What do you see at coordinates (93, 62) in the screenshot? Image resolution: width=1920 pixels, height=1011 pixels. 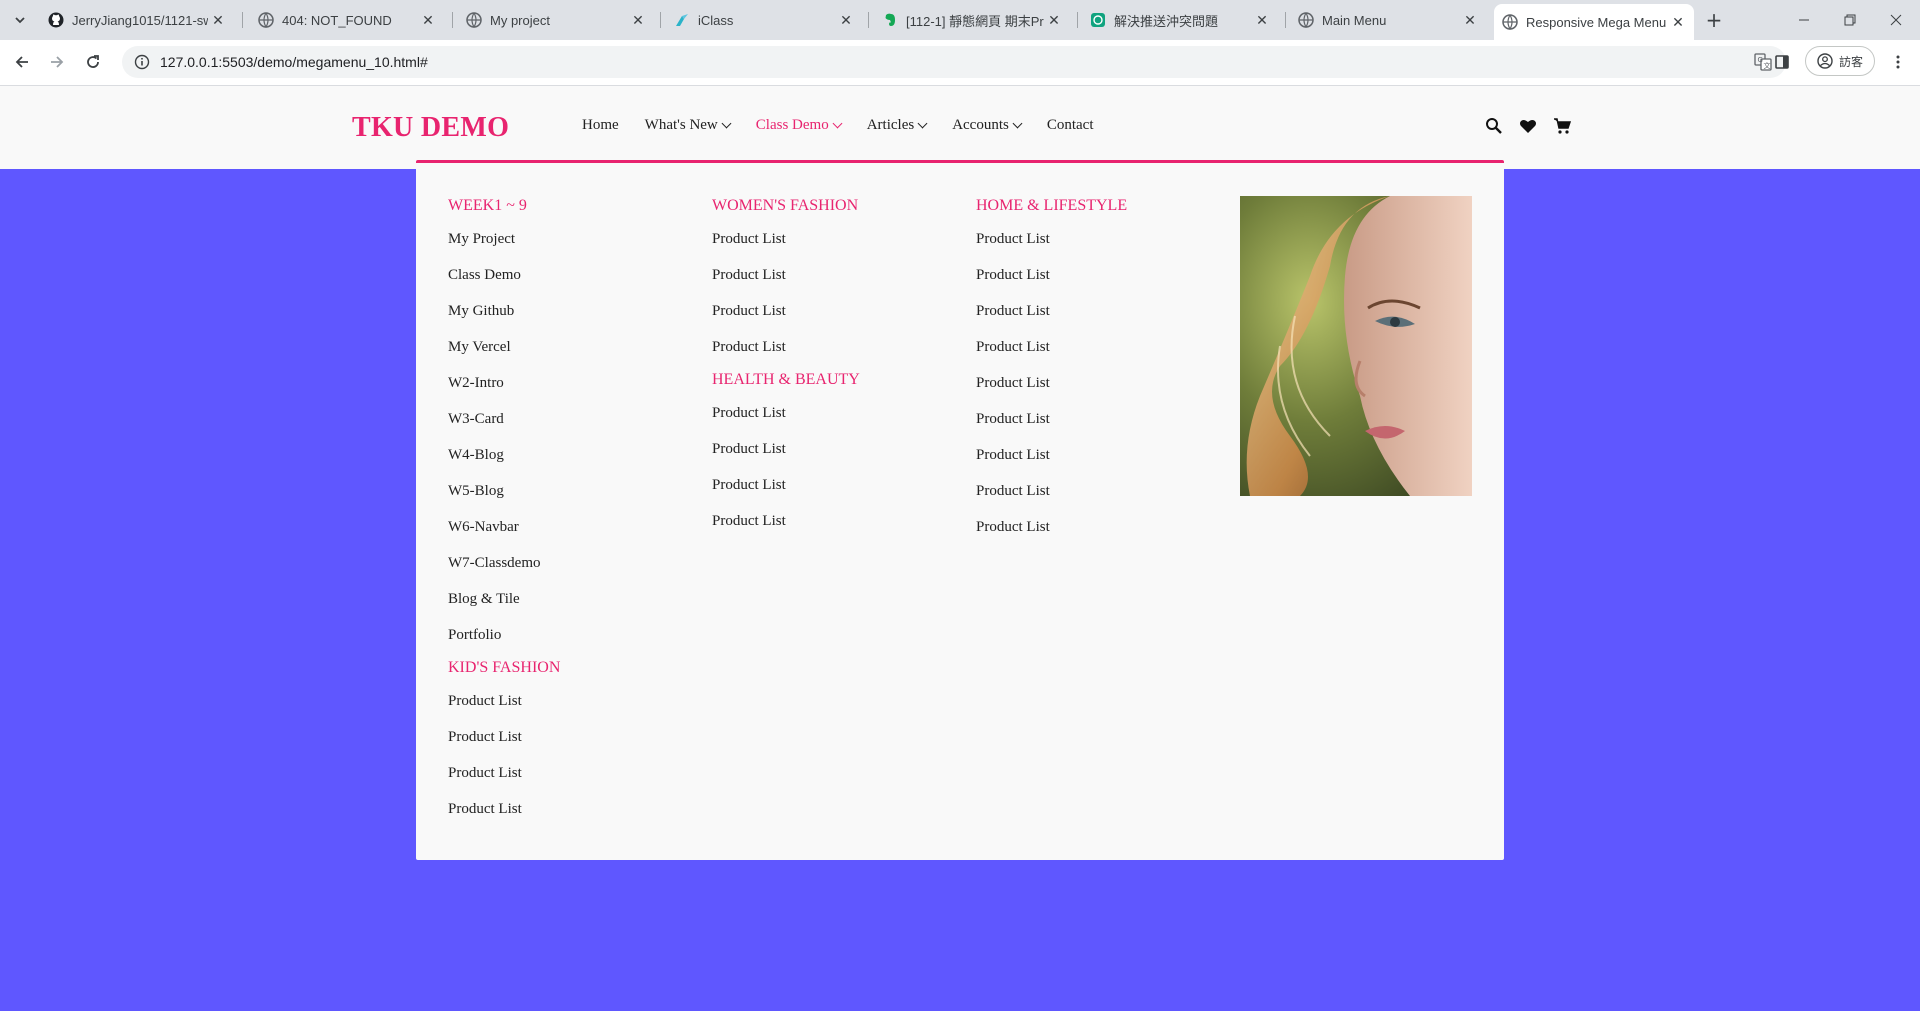 I see `reload-icon` at bounding box center [93, 62].